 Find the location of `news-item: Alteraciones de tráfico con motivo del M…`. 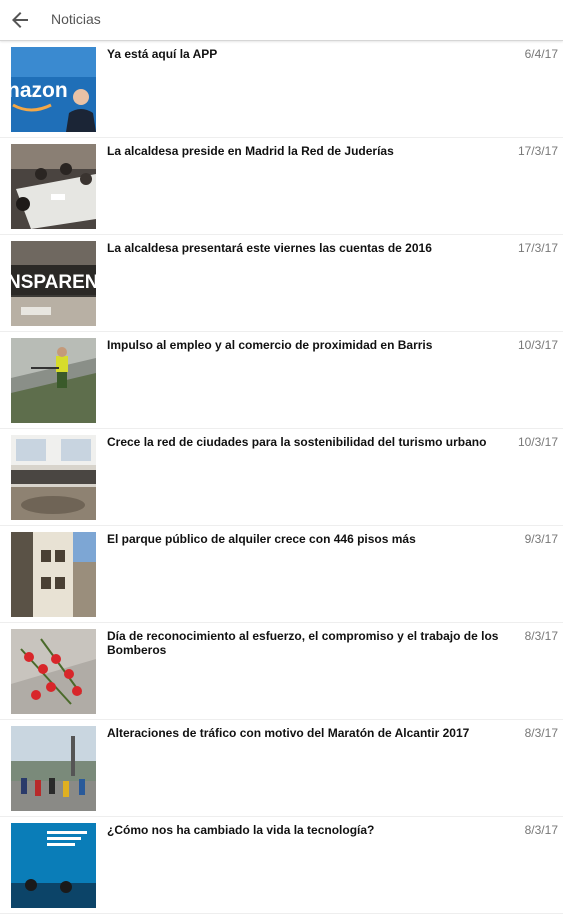

news-item: Alteraciones de tráfico con motivo del M… is located at coordinates (281, 768).